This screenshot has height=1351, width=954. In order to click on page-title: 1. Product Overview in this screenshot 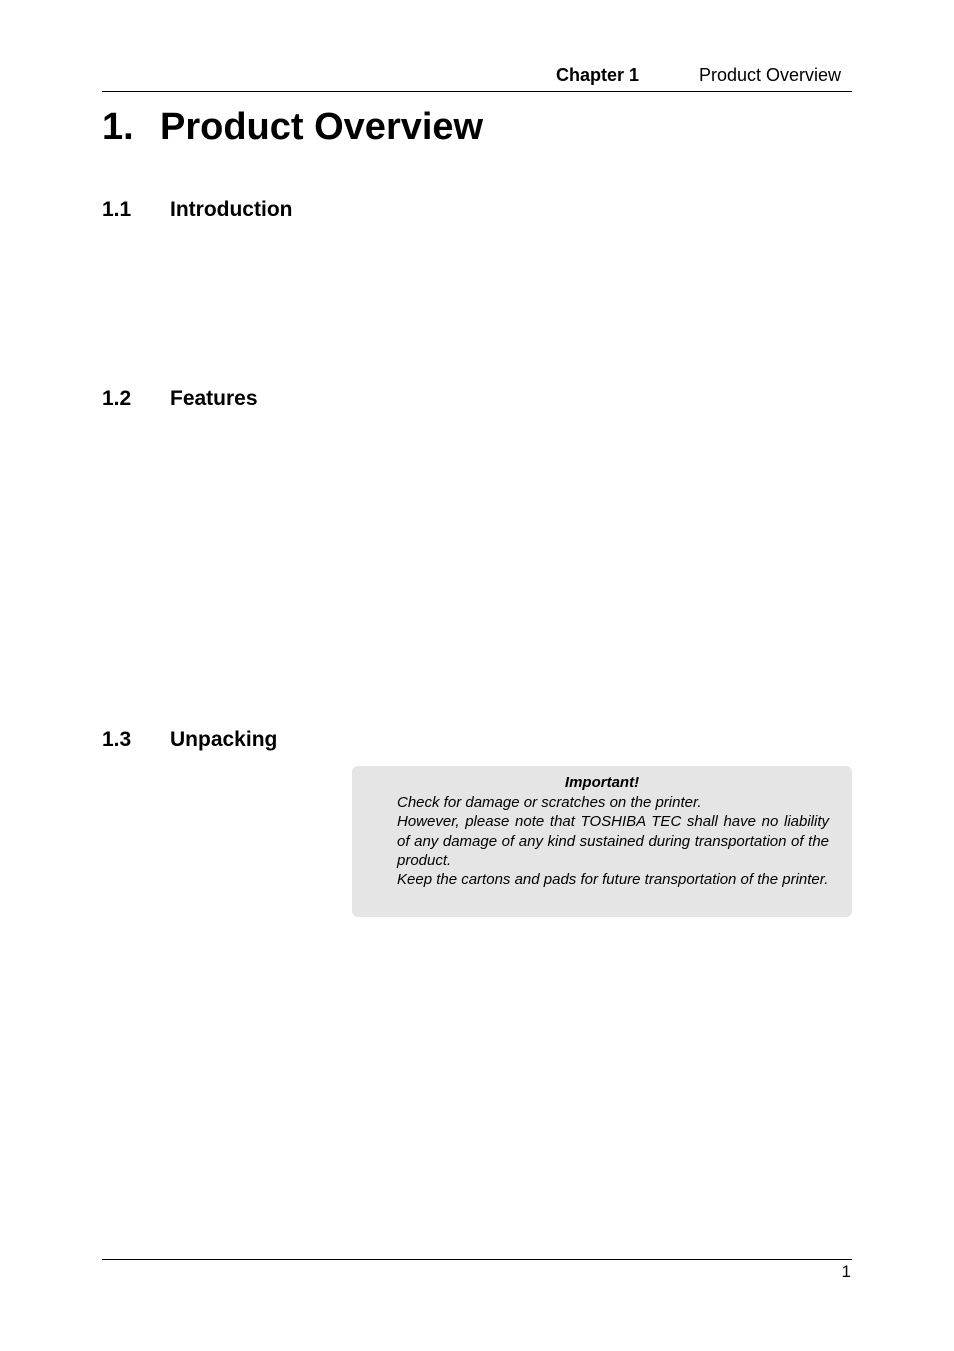, I will do `click(292, 127)`.